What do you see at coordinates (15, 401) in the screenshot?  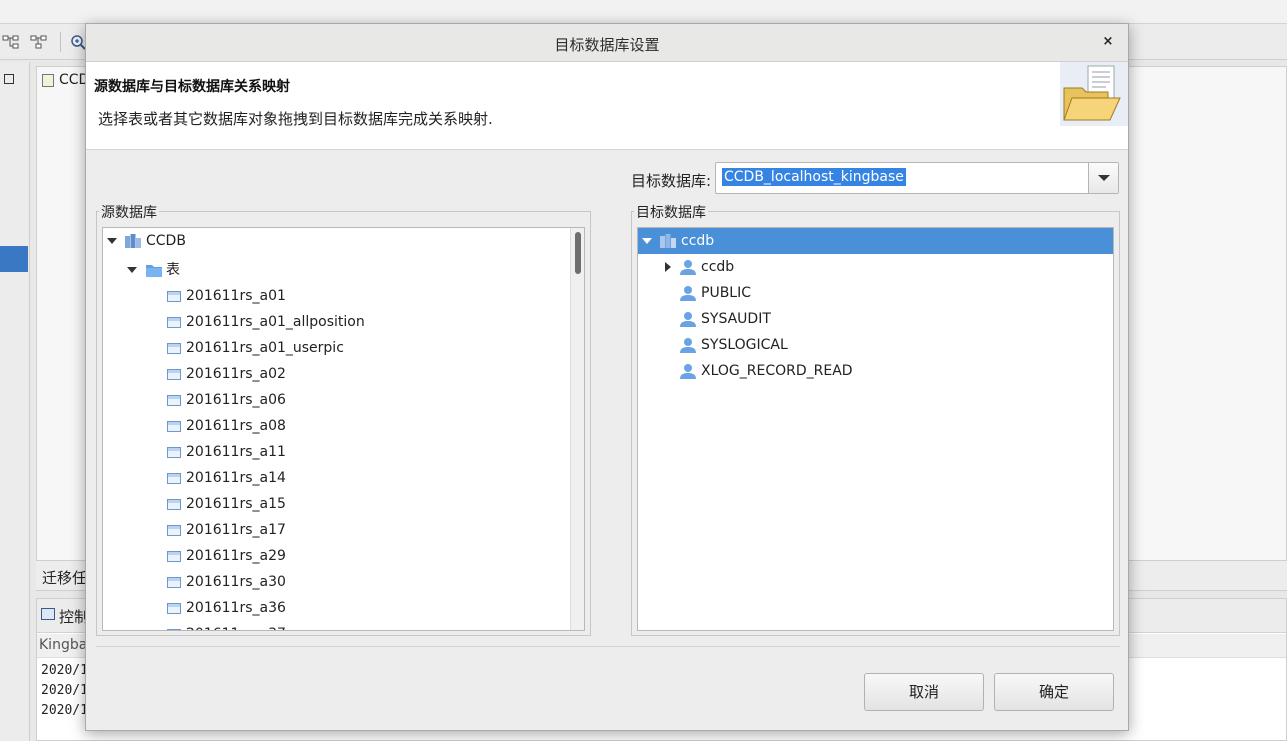 I see `left-side-pane` at bounding box center [15, 401].